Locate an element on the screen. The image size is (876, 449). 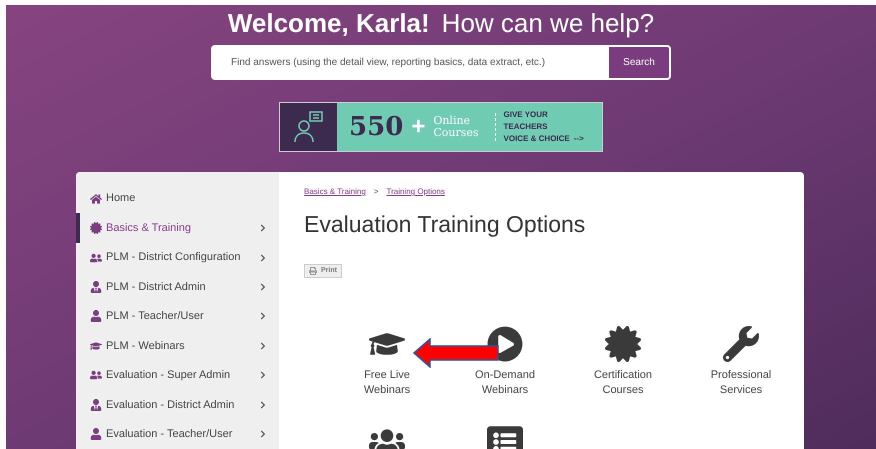
page-title: Evaluation Training Options is located at coordinates (445, 224).